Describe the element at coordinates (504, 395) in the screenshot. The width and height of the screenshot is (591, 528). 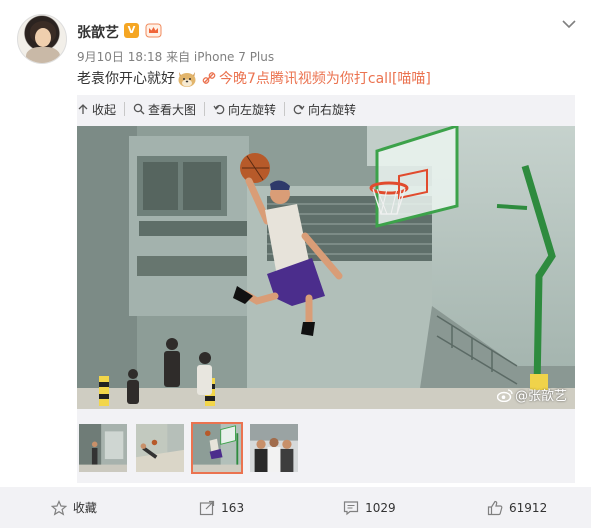
I see `weibo-logo-icon` at that location.